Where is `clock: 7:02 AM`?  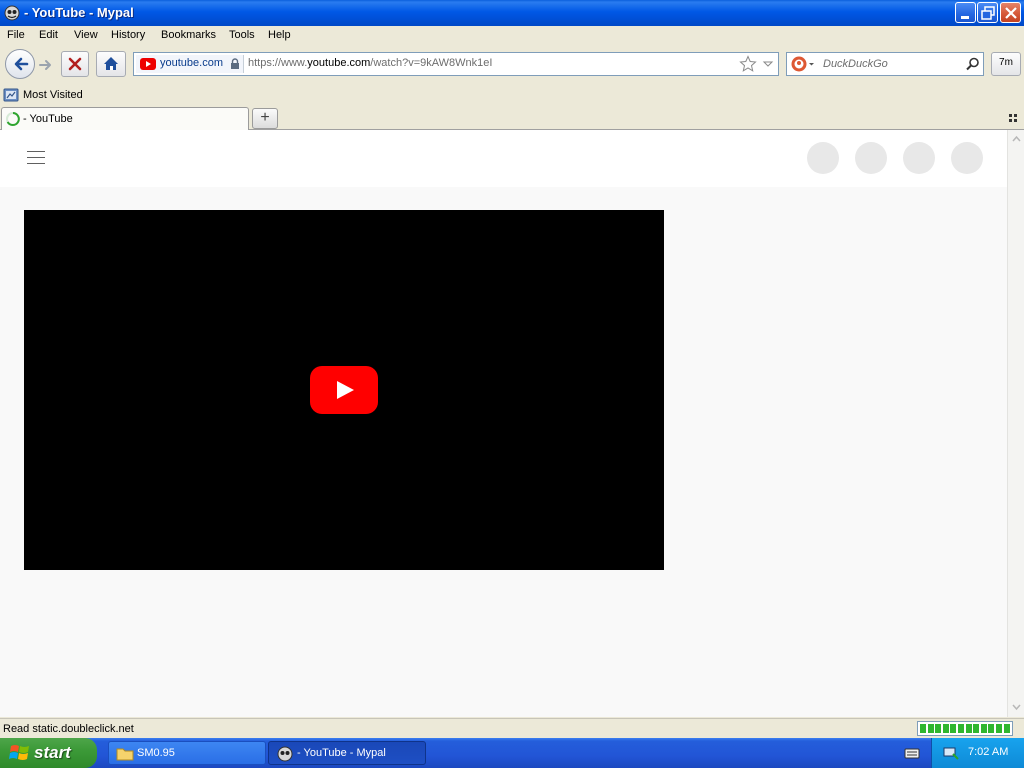 clock: 7:02 AM is located at coordinates (988, 752).